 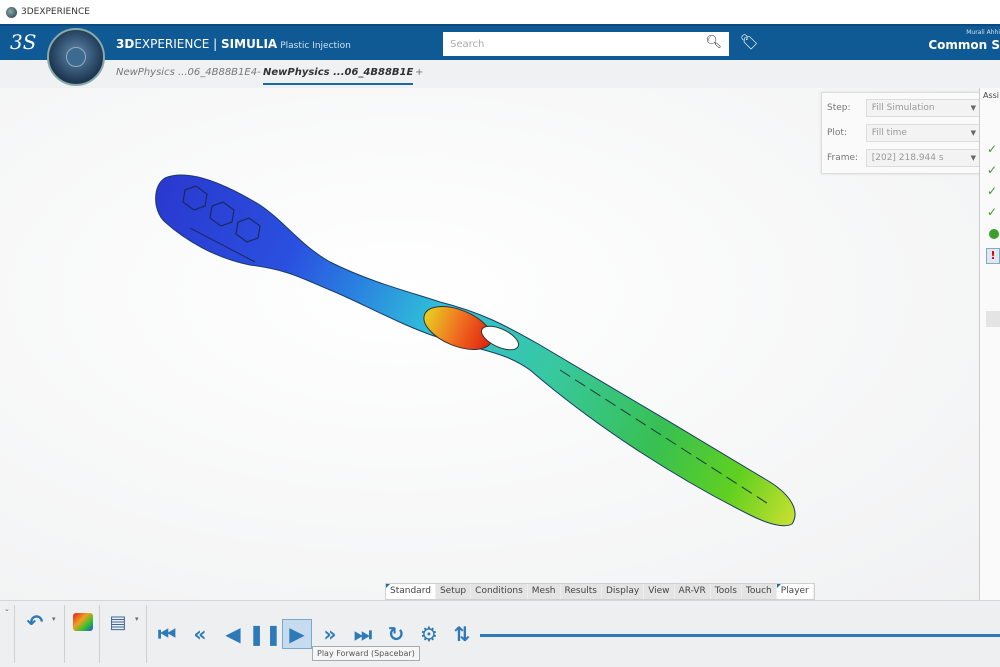 What do you see at coordinates (964, 45) in the screenshot?
I see `workspace-name: Common S` at bounding box center [964, 45].